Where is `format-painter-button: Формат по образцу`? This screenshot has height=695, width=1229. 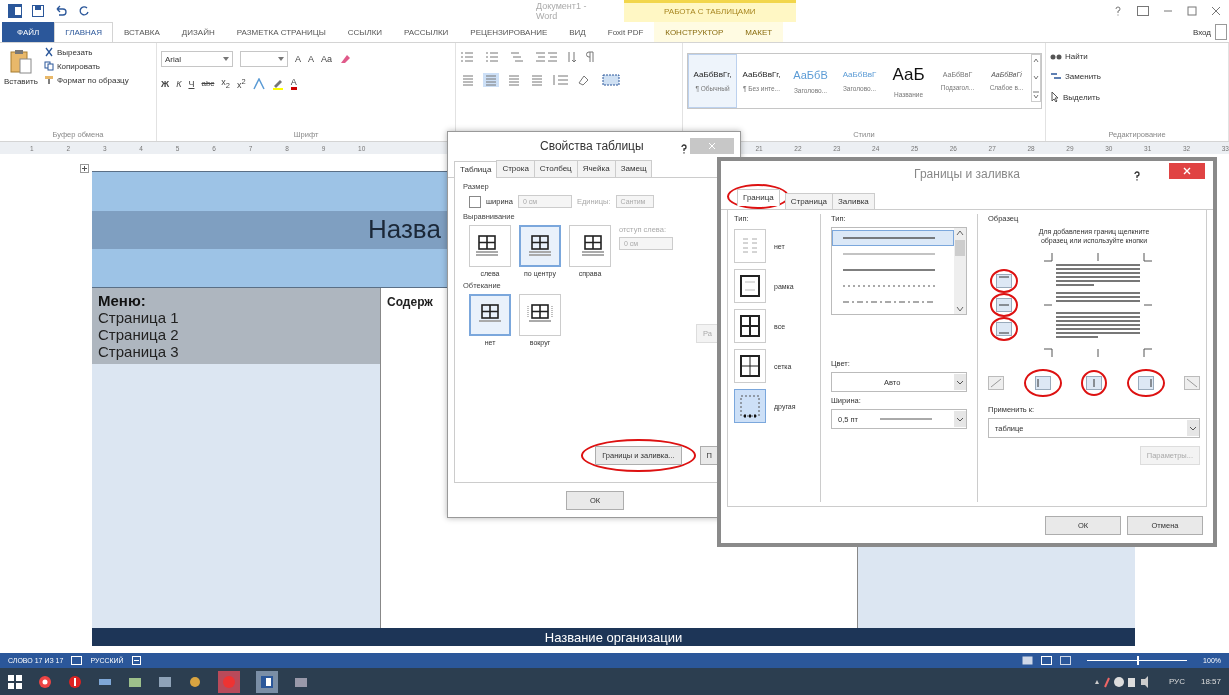
format-painter-button: Формат по образцу is located at coordinates (86, 80).